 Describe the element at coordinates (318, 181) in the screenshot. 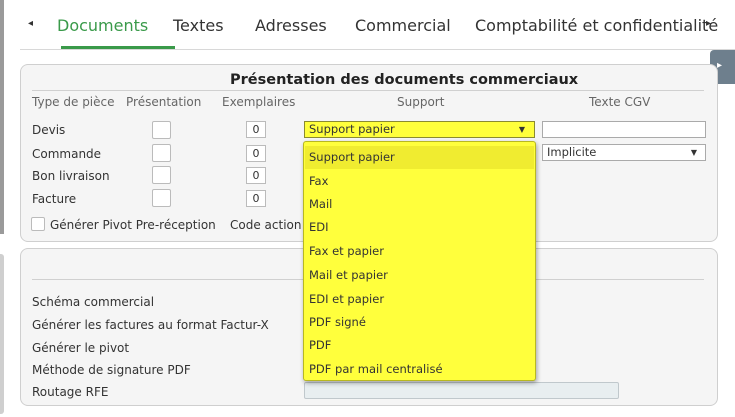

I see `dropdown-option: Fax` at that location.